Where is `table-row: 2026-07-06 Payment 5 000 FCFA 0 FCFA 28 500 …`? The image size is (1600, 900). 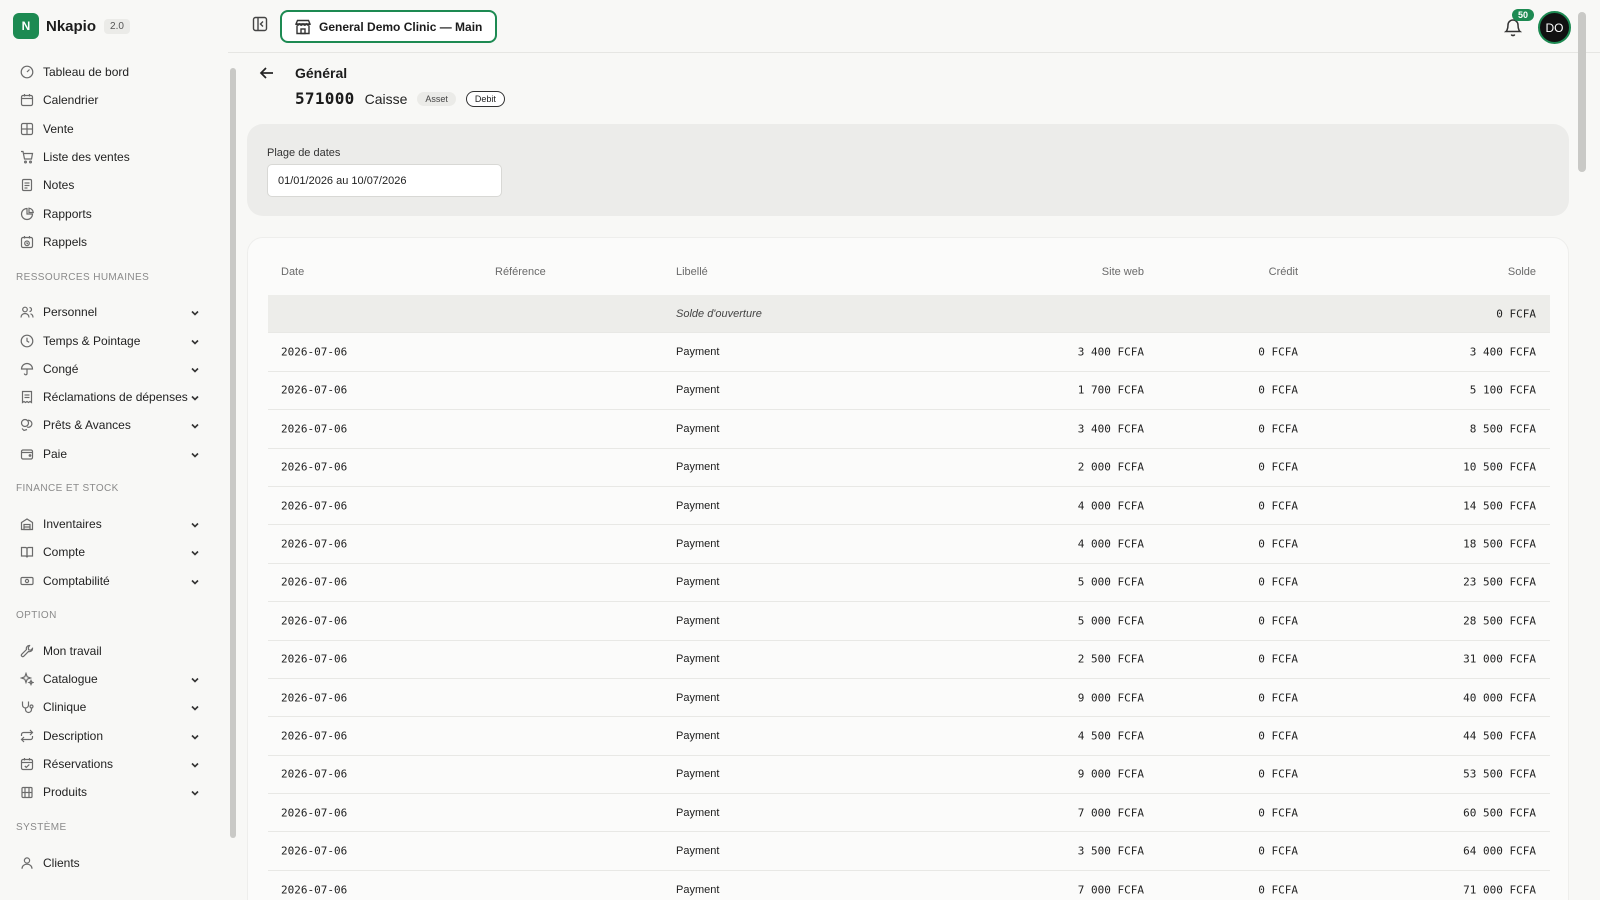 table-row: 2026-07-06 Payment 5 000 FCFA 0 FCFA 28 500 … is located at coordinates (909, 621).